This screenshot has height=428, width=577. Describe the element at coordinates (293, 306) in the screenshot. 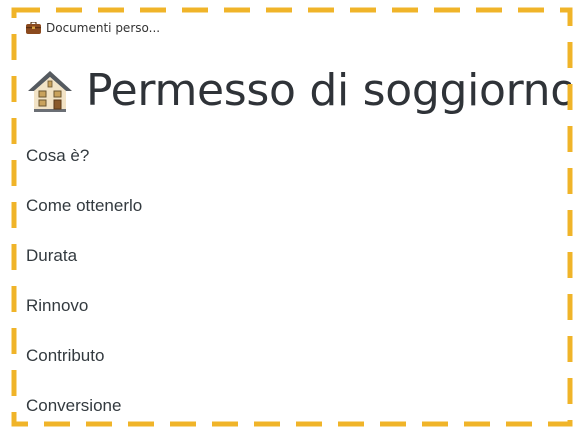

I see `menu-item-rinnovo: Rinnovo` at that location.